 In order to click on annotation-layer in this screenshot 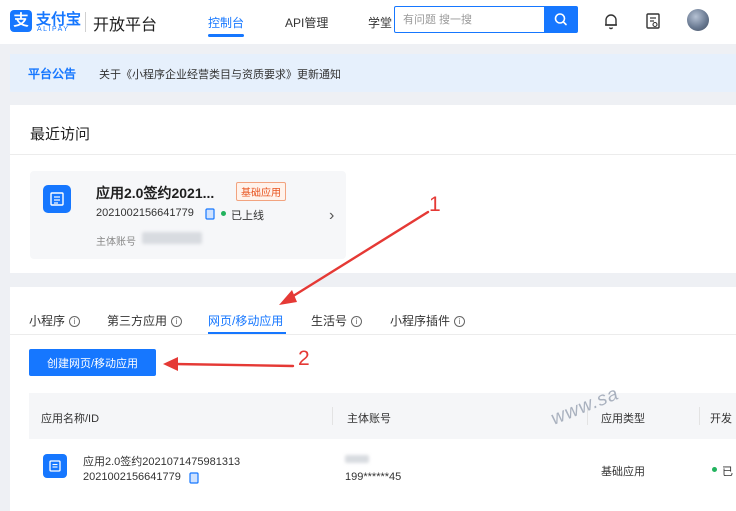, I will do `click(296, 290)`.